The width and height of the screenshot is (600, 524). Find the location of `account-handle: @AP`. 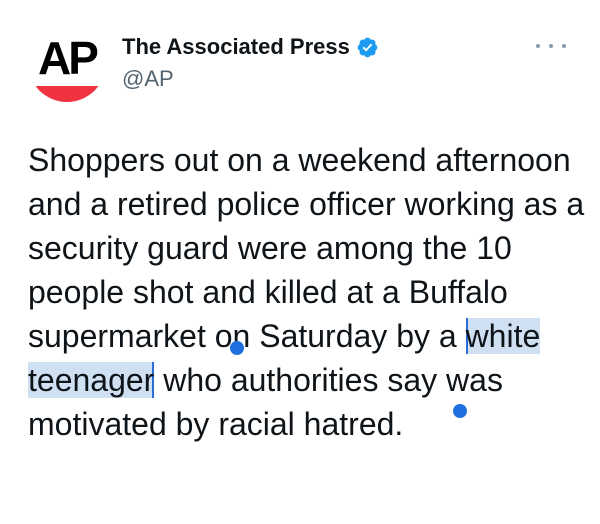

account-handle: @AP is located at coordinates (148, 79).